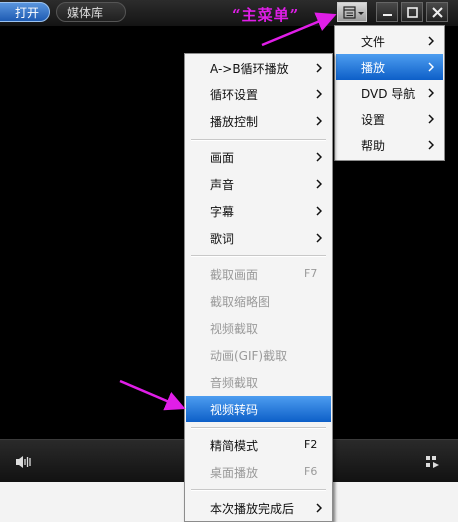  Describe the element at coordinates (152, 395) in the screenshot. I see `annotation-arrow-to-transcode` at that location.